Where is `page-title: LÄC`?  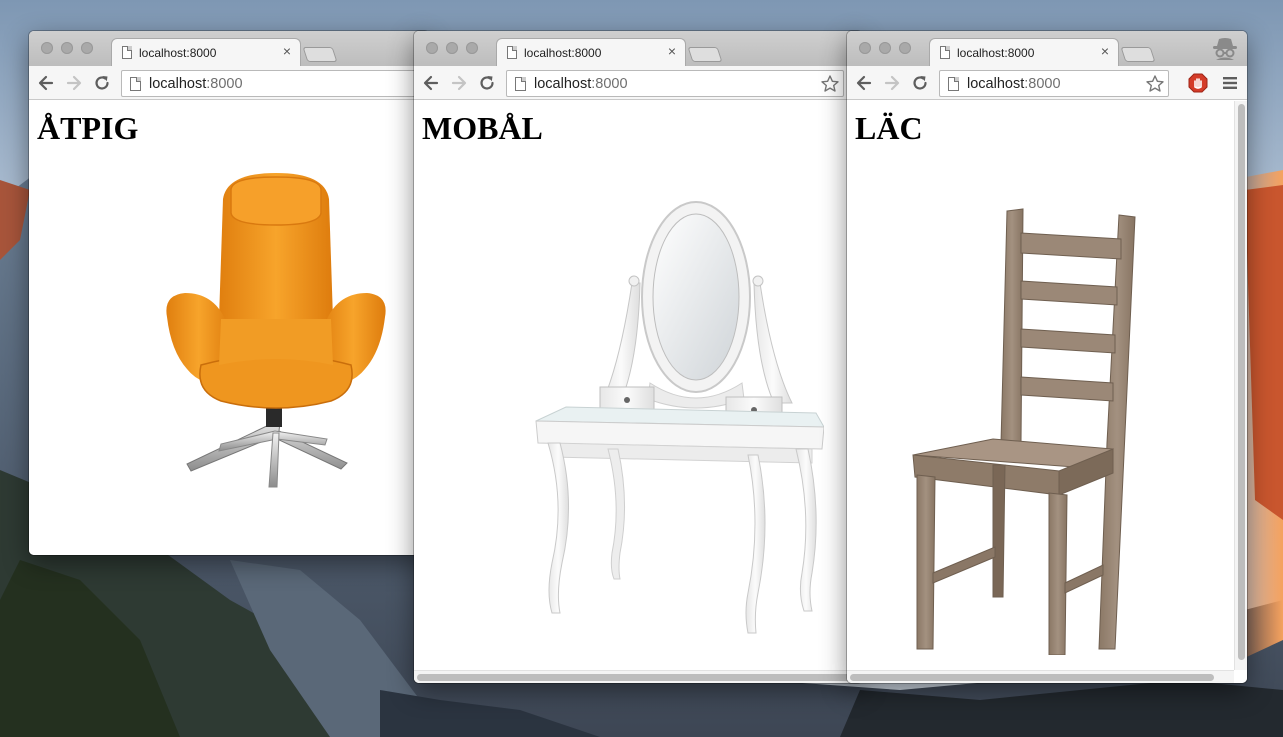 page-title: LÄC is located at coordinates (889, 128).